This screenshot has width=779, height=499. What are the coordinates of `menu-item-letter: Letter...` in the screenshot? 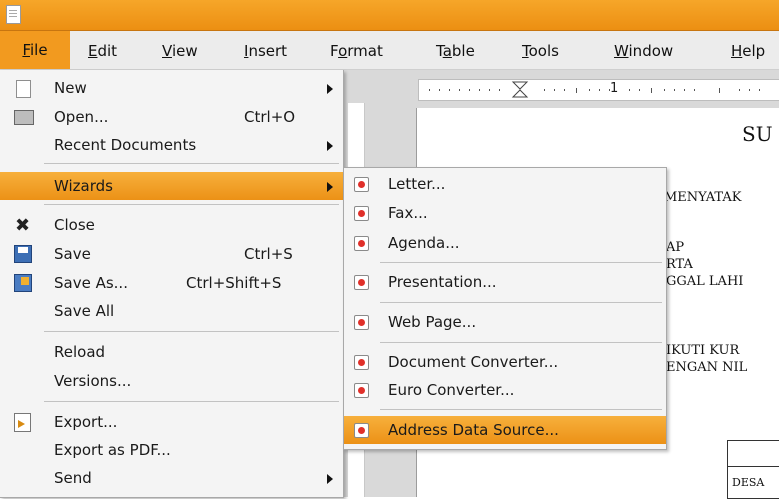 It's located at (505, 184).